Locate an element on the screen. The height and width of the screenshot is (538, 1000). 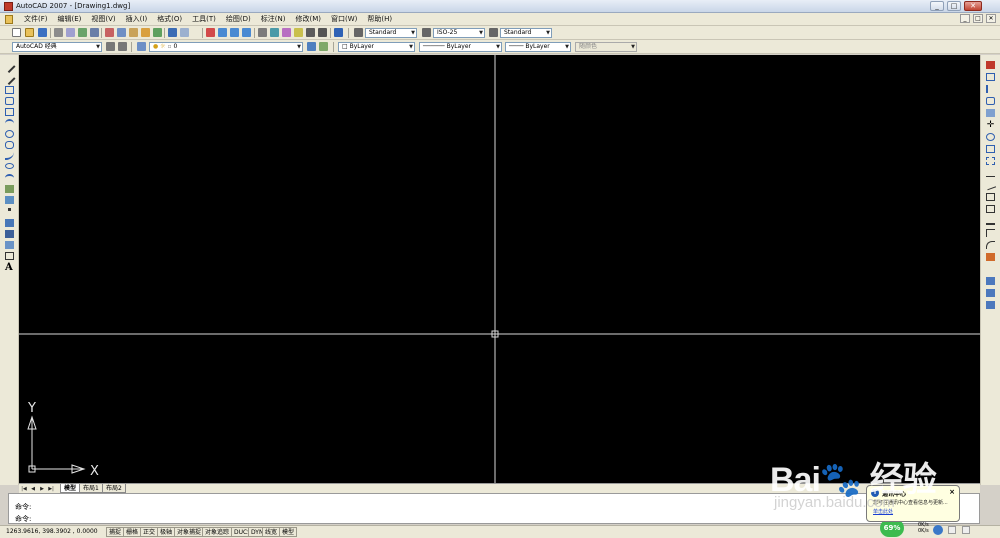
last-tab-icon: ▶| is located at coordinates (51, 489).